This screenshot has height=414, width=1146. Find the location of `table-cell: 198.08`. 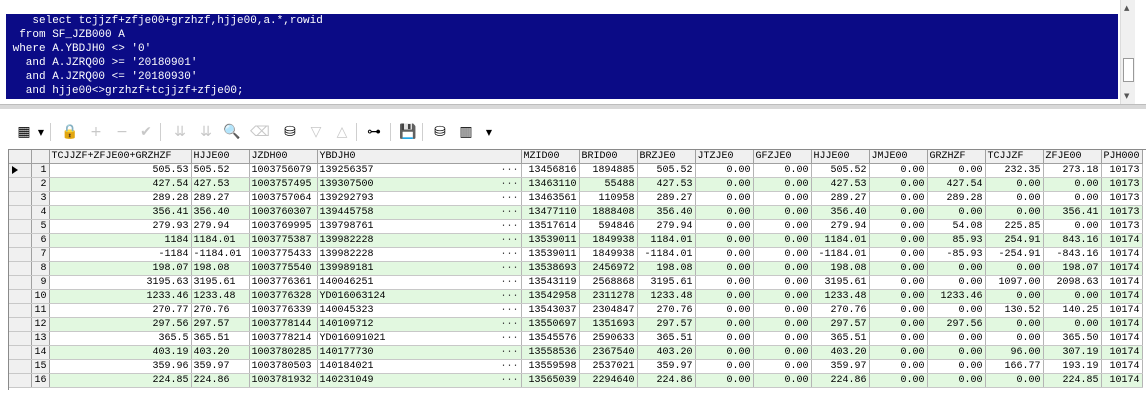

table-cell: 198.08 is located at coordinates (220, 268).